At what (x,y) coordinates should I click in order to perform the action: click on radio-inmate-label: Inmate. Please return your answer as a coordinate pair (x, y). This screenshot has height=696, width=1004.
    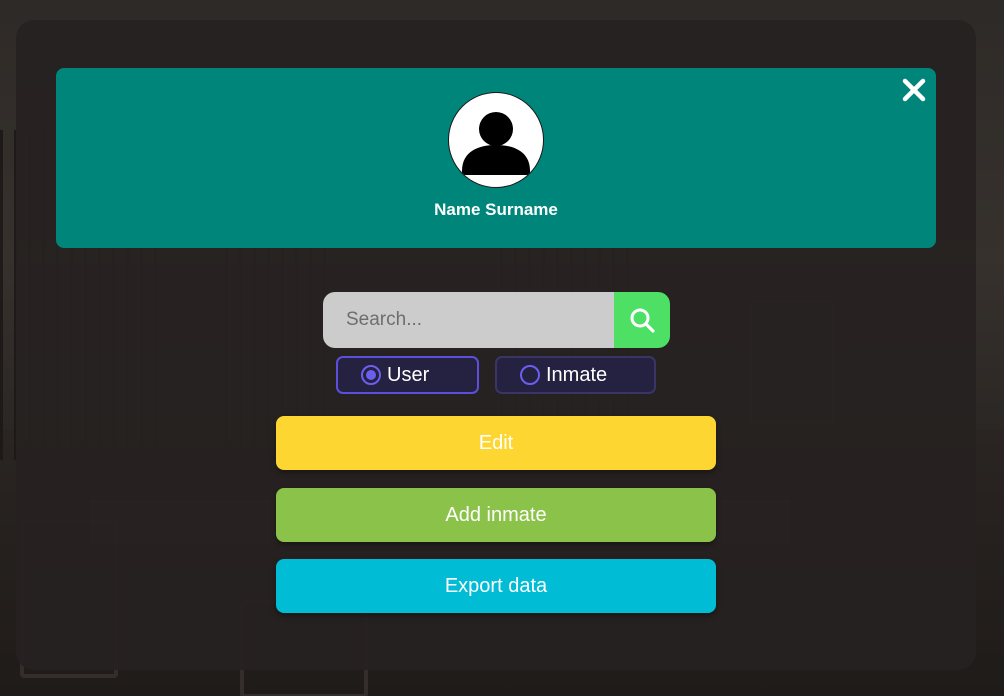
    Looking at the image, I should click on (577, 374).